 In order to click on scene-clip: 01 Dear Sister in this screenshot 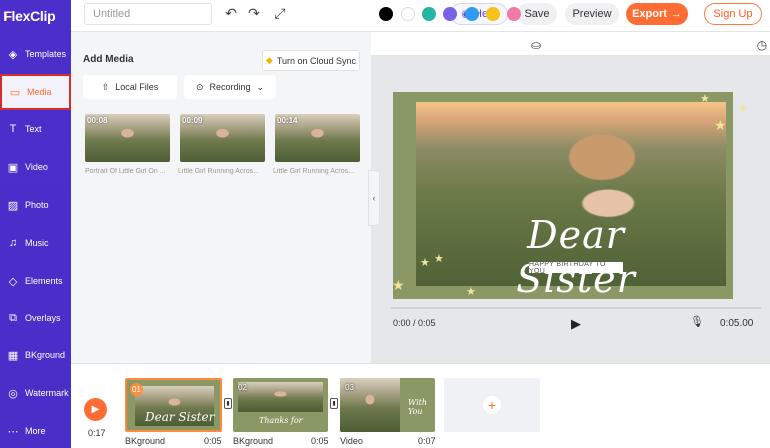, I will do `click(173, 405)`.